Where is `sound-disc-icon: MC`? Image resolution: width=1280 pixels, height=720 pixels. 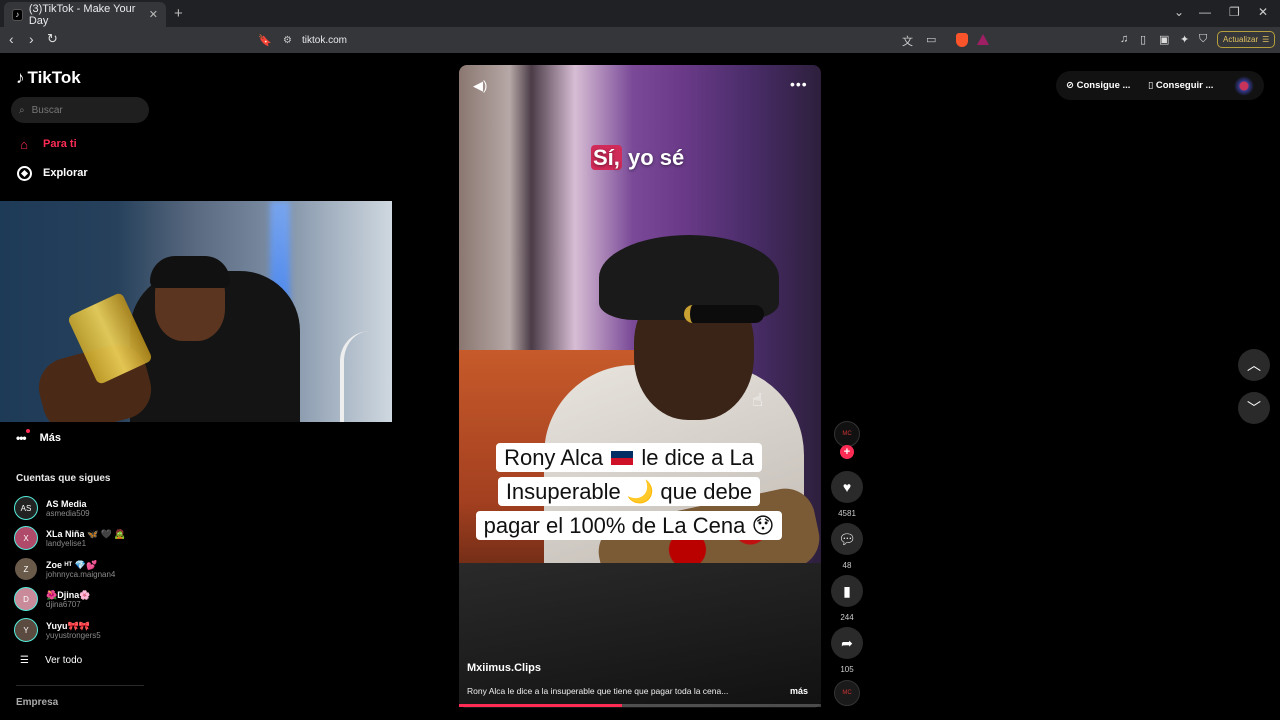
sound-disc-icon: MC is located at coordinates (847, 693).